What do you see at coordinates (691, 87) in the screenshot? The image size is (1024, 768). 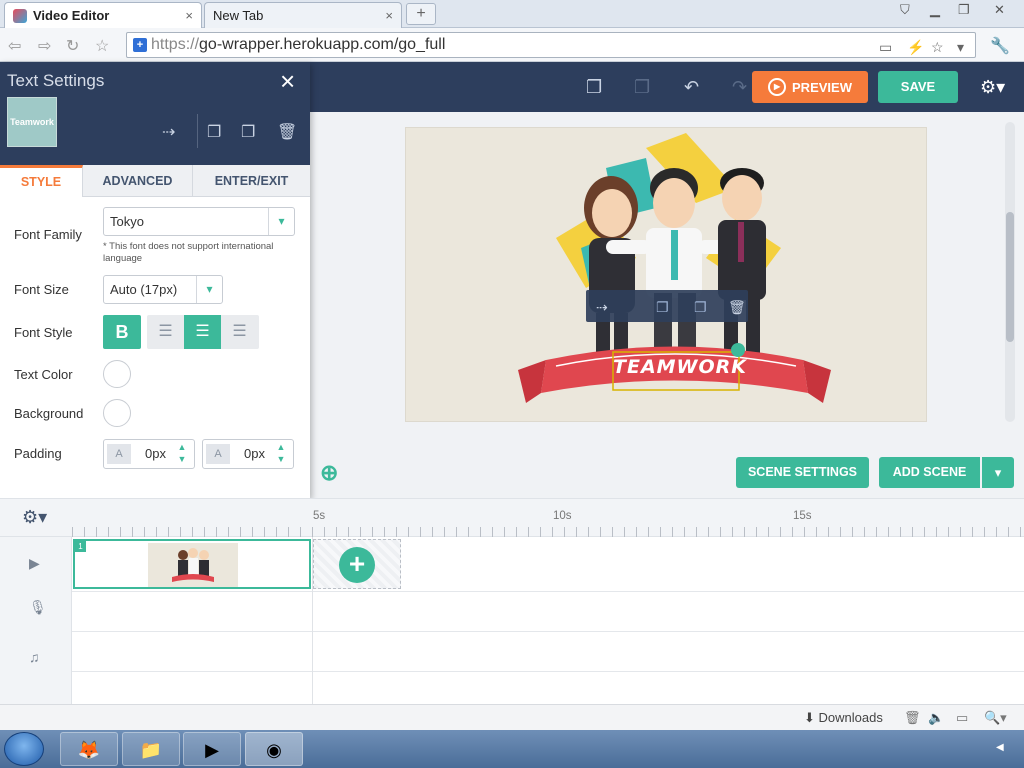 I see `undo-icon: ↶` at bounding box center [691, 87].